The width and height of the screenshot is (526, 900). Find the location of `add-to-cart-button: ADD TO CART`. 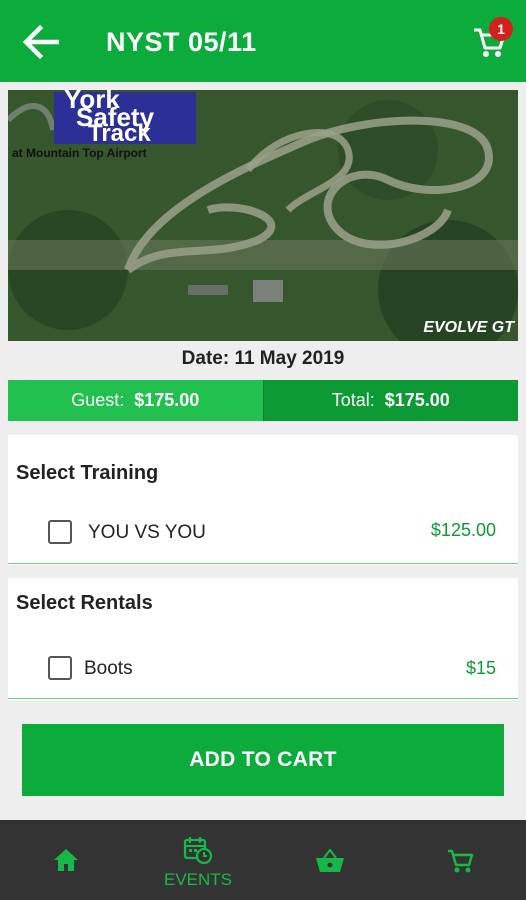

add-to-cart-button: ADD TO CART is located at coordinates (263, 760).